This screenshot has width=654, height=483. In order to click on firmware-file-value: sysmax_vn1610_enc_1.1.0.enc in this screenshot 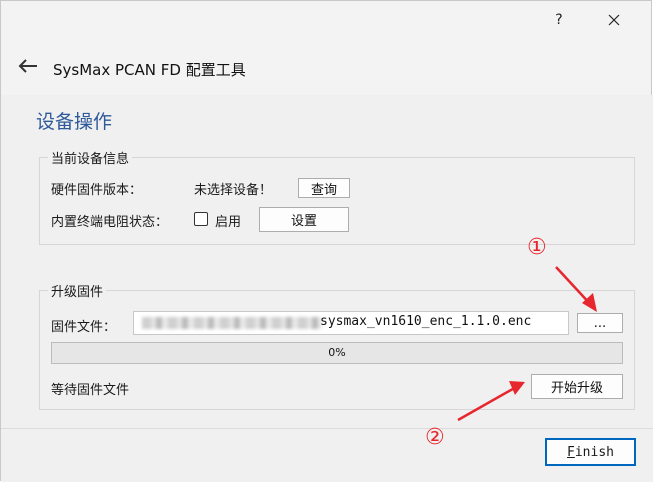, I will do `click(426, 321)`.